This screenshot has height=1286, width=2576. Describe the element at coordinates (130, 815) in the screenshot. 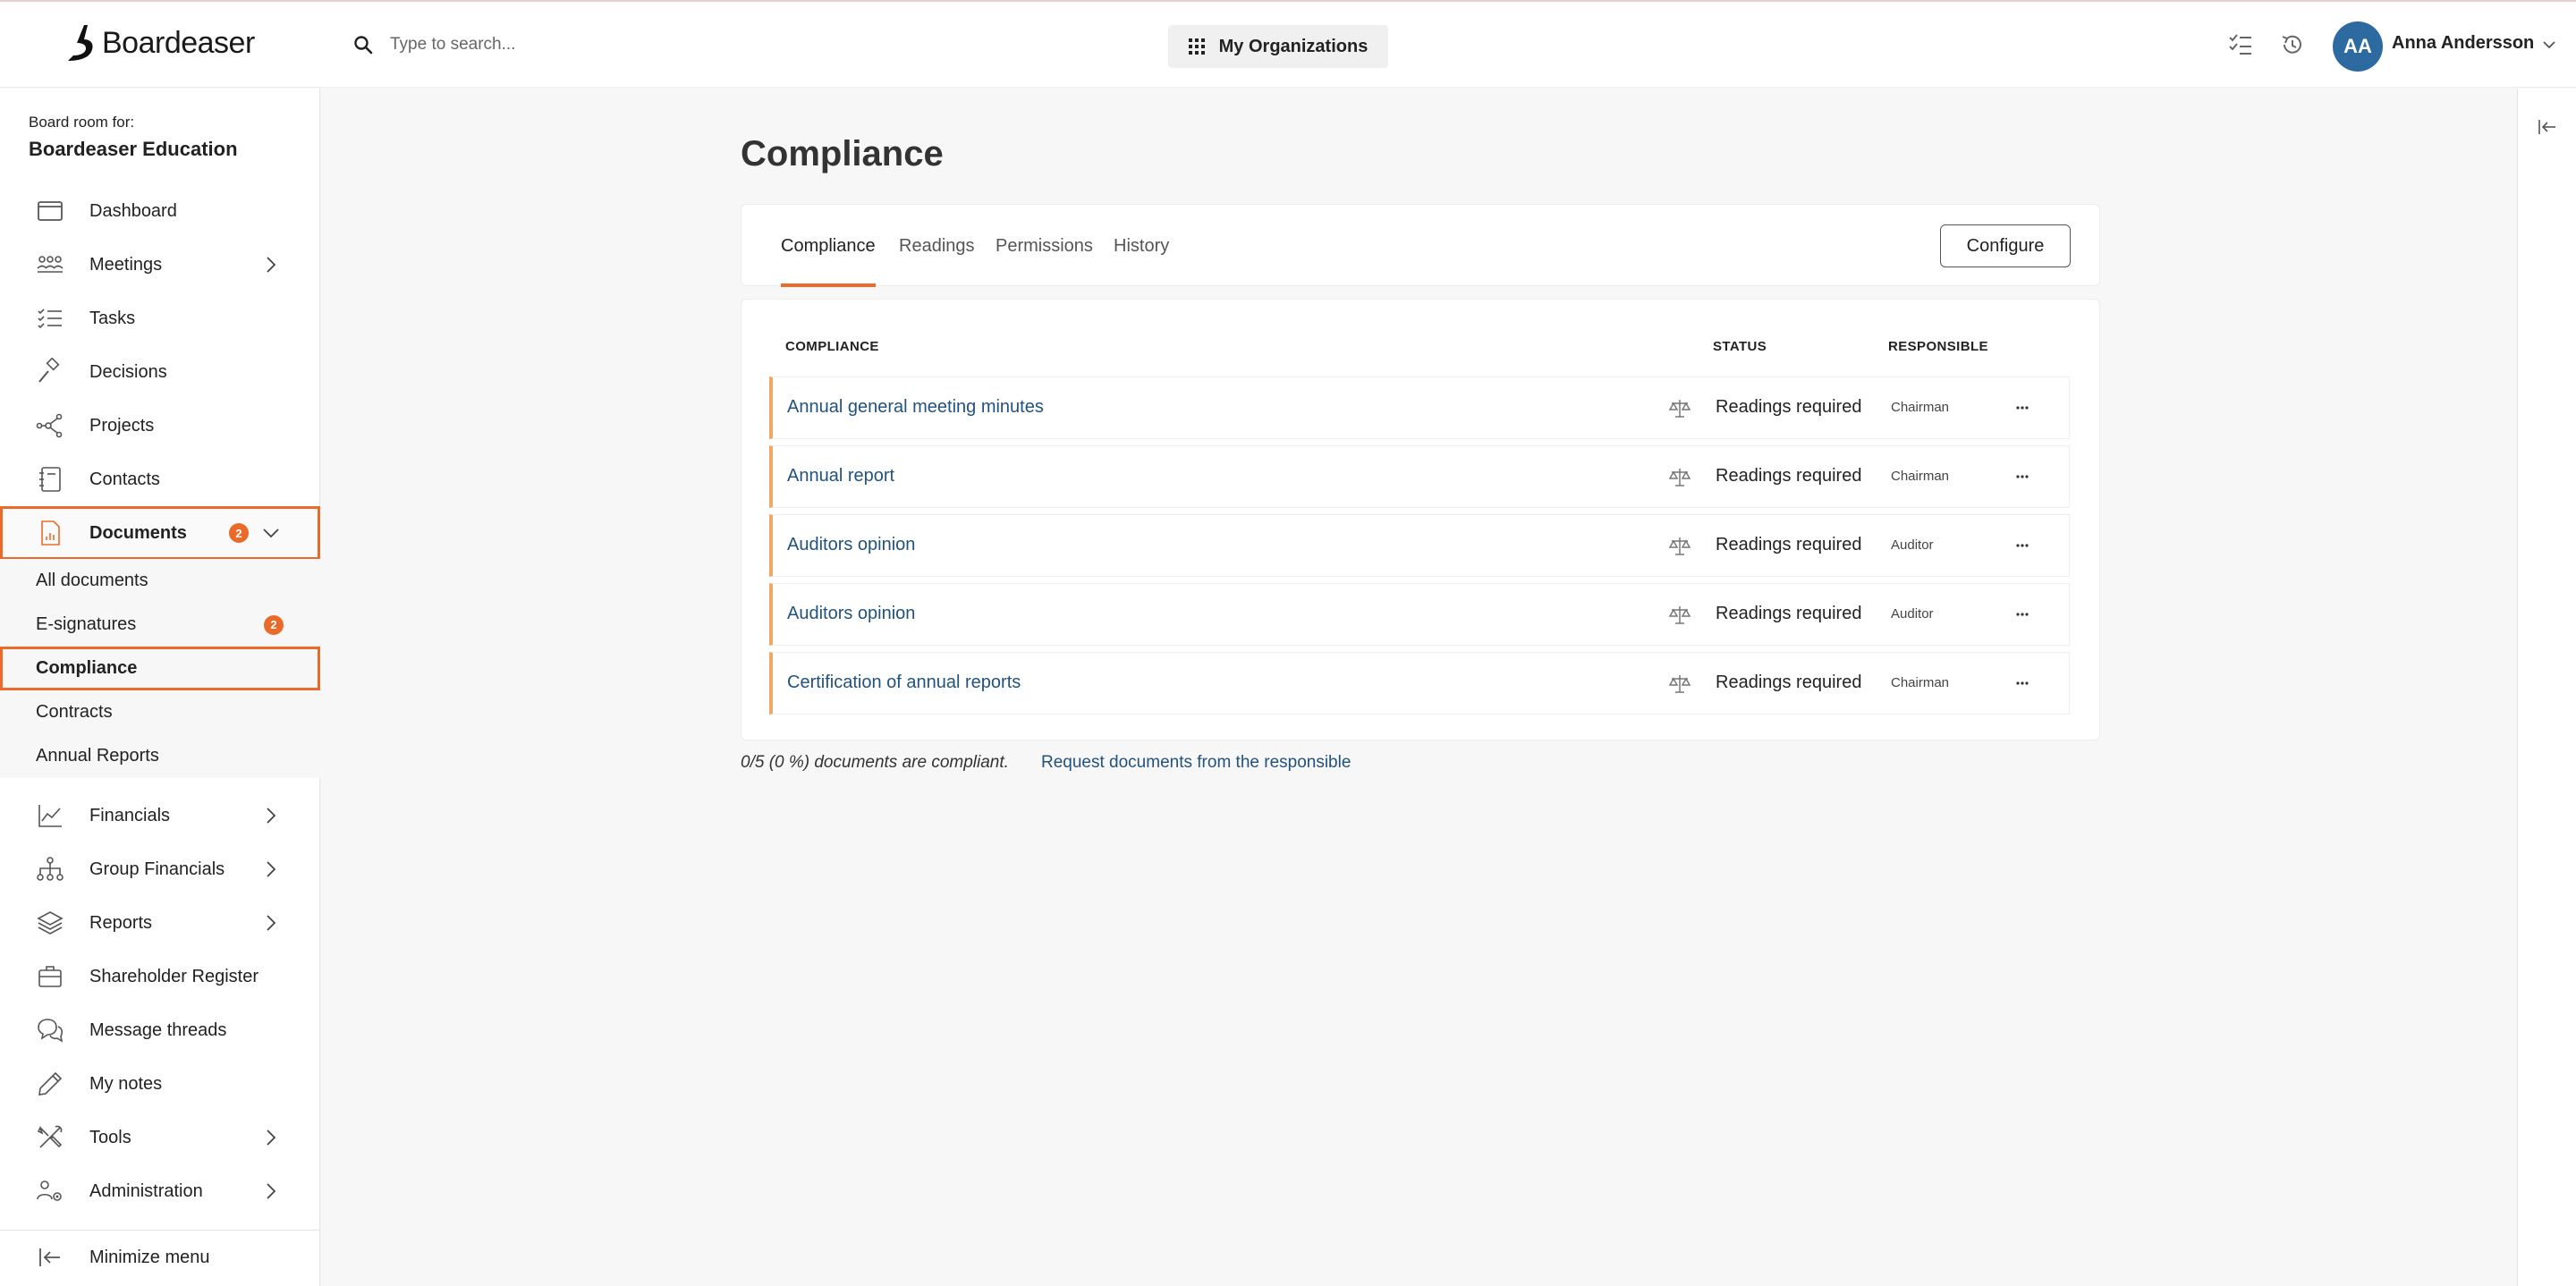

I see `sidebar-item-label: Financials` at that location.